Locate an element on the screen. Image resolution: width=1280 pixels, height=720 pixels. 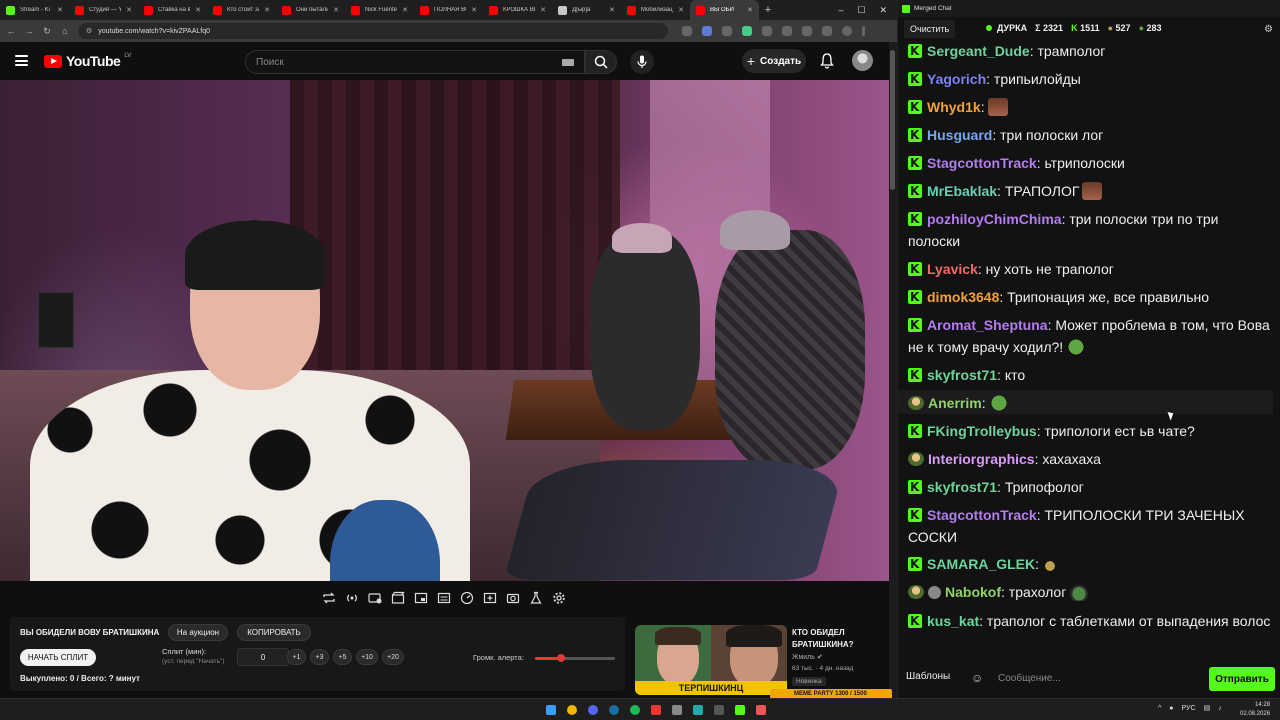
maximize-button: ☐ is located at coordinates (861, 10).